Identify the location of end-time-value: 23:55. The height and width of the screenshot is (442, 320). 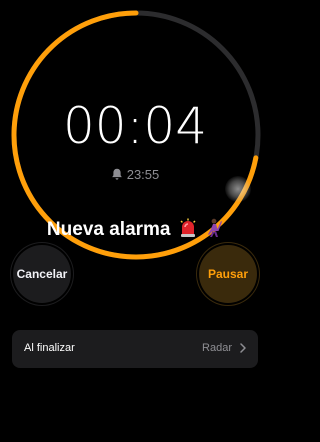
(143, 174).